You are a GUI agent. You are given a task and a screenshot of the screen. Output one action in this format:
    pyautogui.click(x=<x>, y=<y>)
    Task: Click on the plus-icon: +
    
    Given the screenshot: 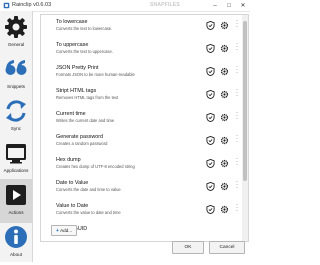 What is the action you would take?
    pyautogui.click(x=57, y=230)
    